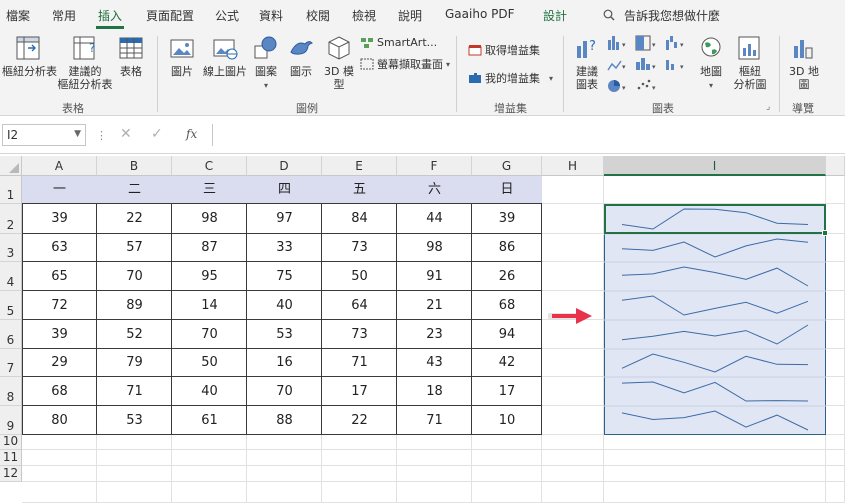 This screenshot has width=845, height=503. Describe the element at coordinates (434, 334) in the screenshot. I see `table-cell: 23` at that location.